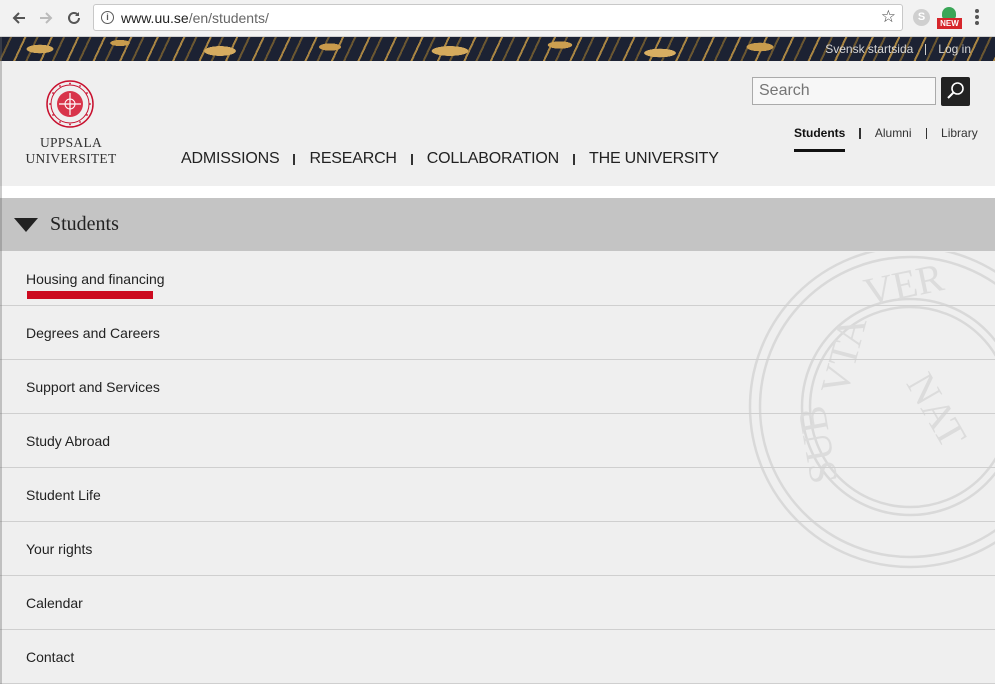  I want to click on logo-line-2: UNIVERSITET, so click(71, 158).